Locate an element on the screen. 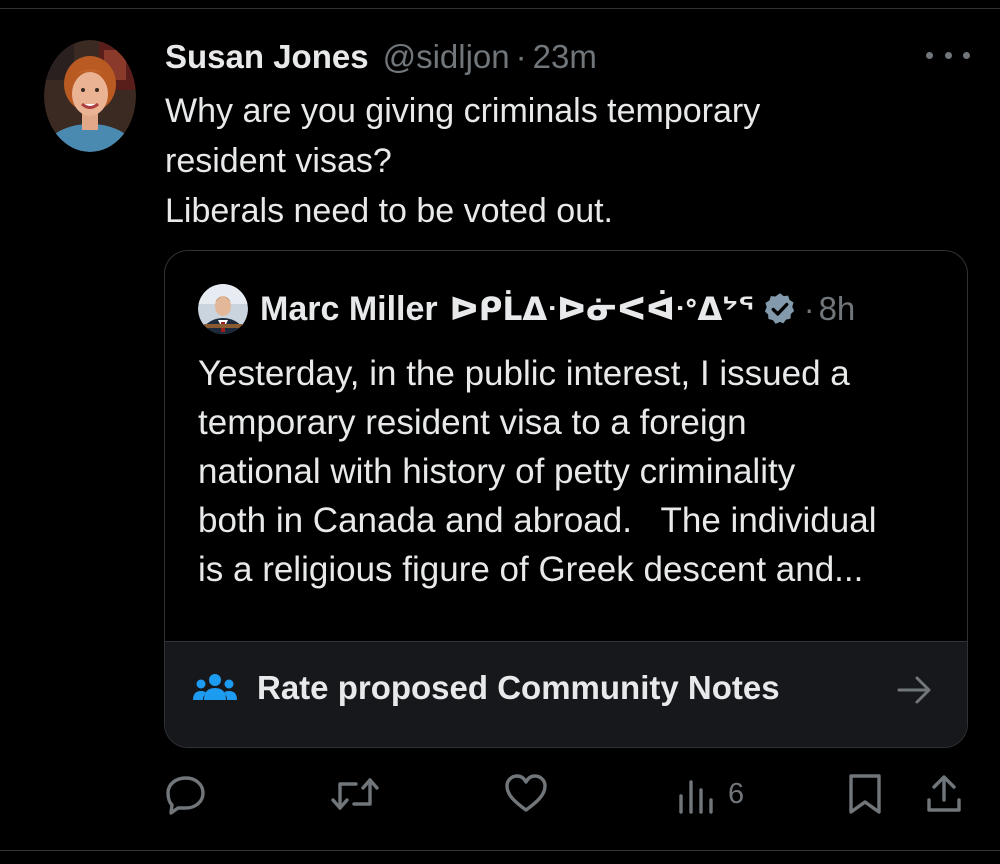 The width and height of the screenshot is (1000, 864). tweet-text-line: Liberals need to be voted out. is located at coordinates (389, 211).